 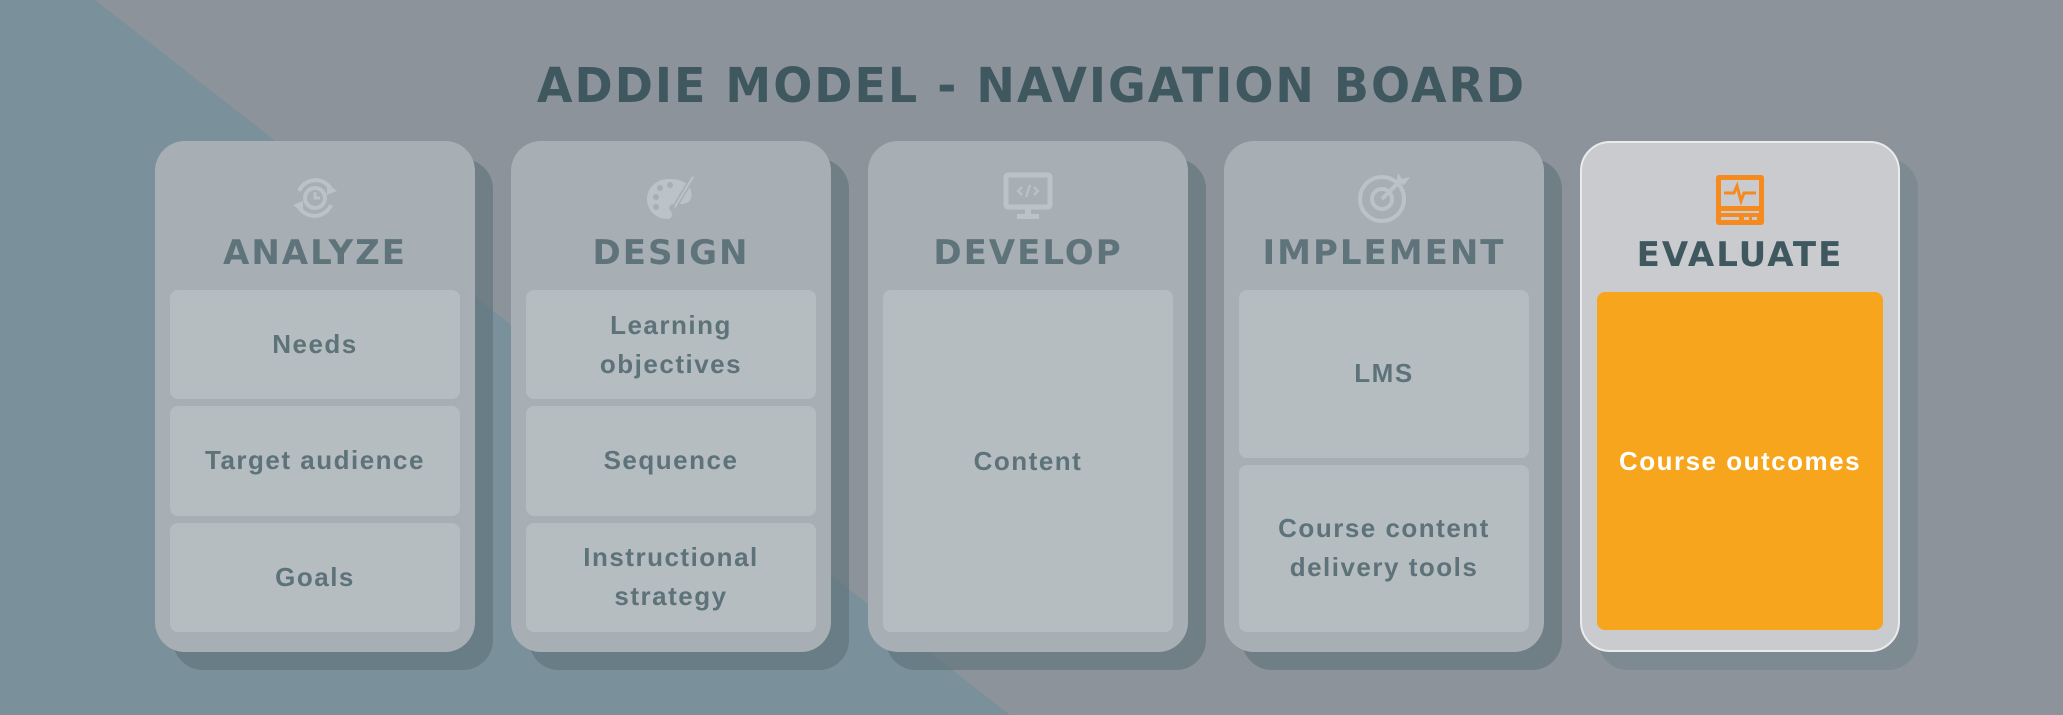 I want to click on item-instructional-strategy: Instructional strategy, so click(x=671, y=577).